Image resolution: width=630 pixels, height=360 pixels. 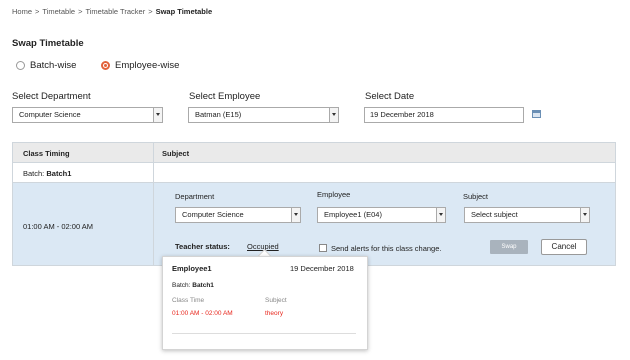 I want to click on date-input: 19 December 2018, so click(x=444, y=115).